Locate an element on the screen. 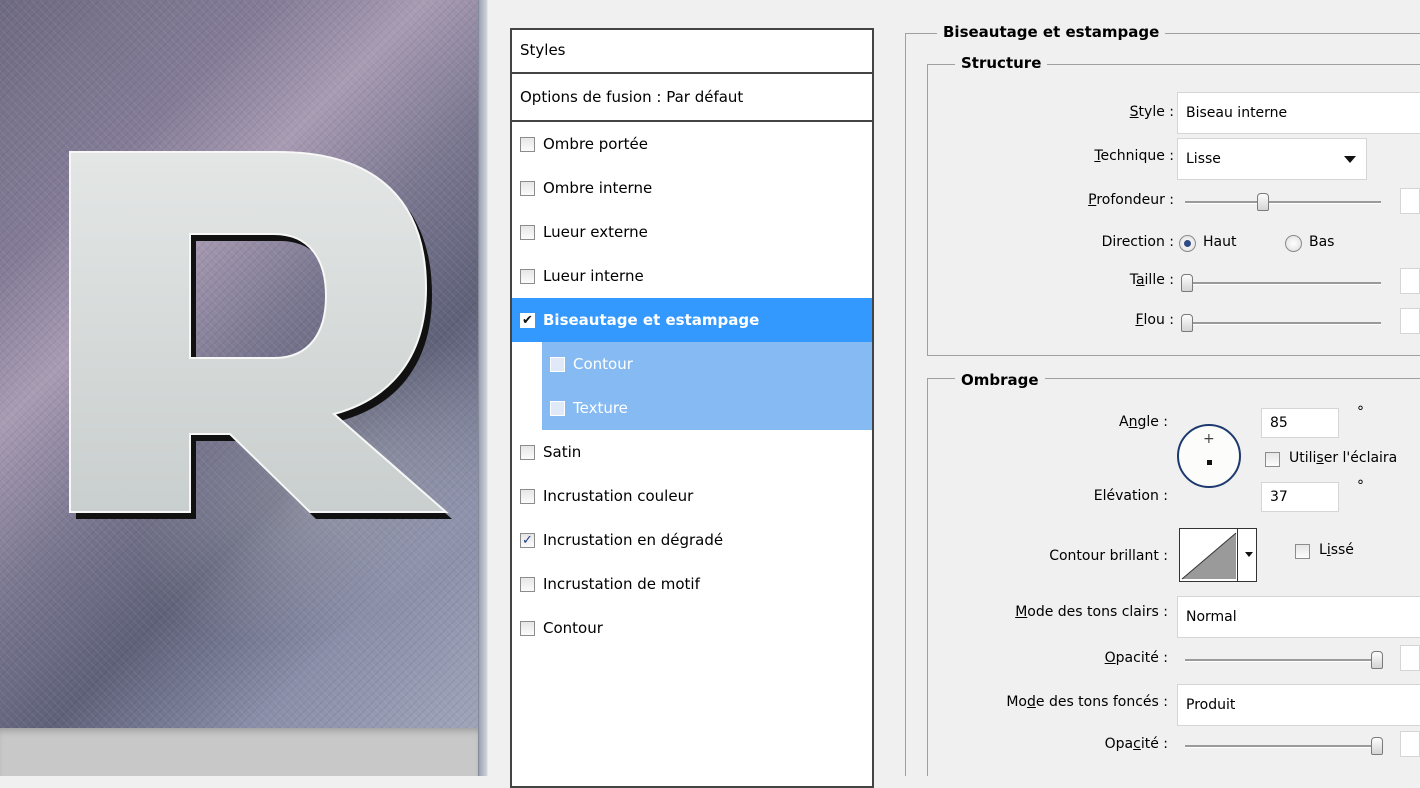  angle-value: 85 is located at coordinates (1279, 423).